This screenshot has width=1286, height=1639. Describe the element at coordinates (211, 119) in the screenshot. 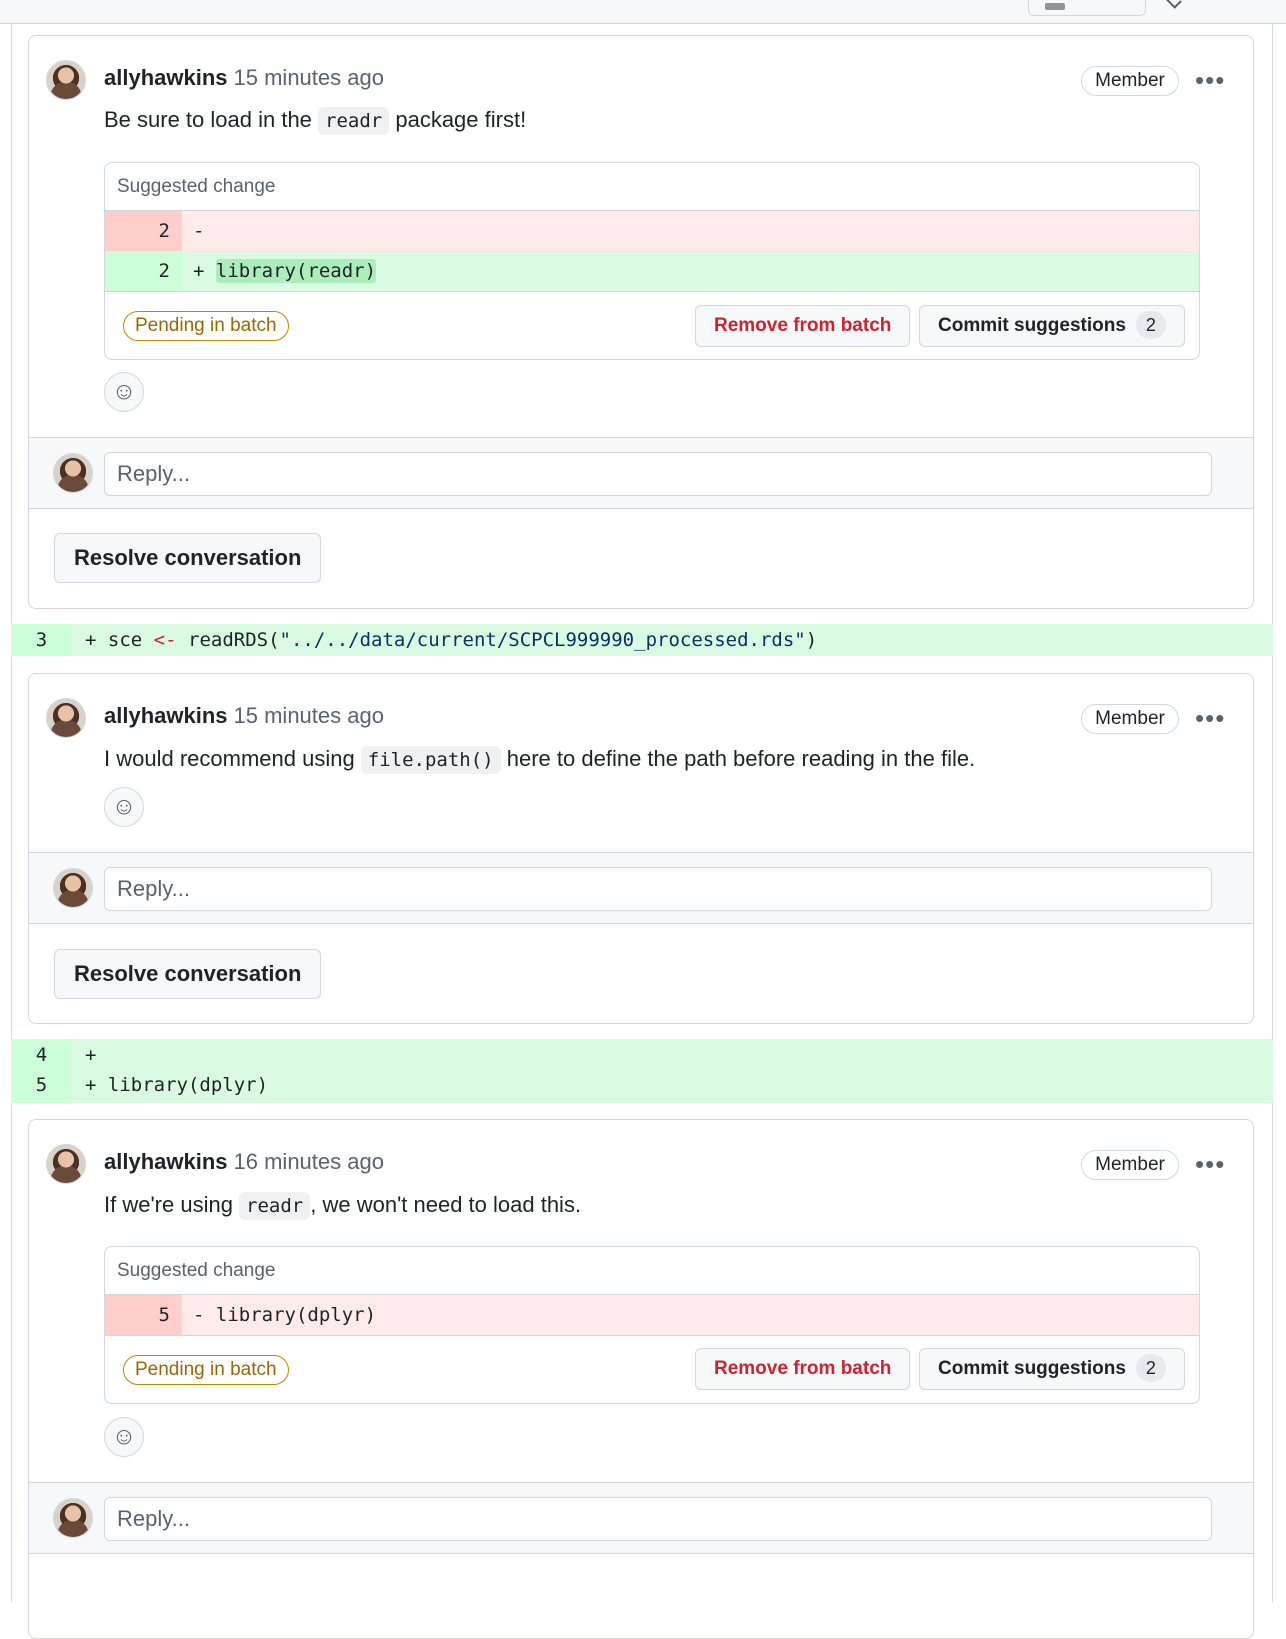

I see `comment-text: Be sure to load in the` at that location.